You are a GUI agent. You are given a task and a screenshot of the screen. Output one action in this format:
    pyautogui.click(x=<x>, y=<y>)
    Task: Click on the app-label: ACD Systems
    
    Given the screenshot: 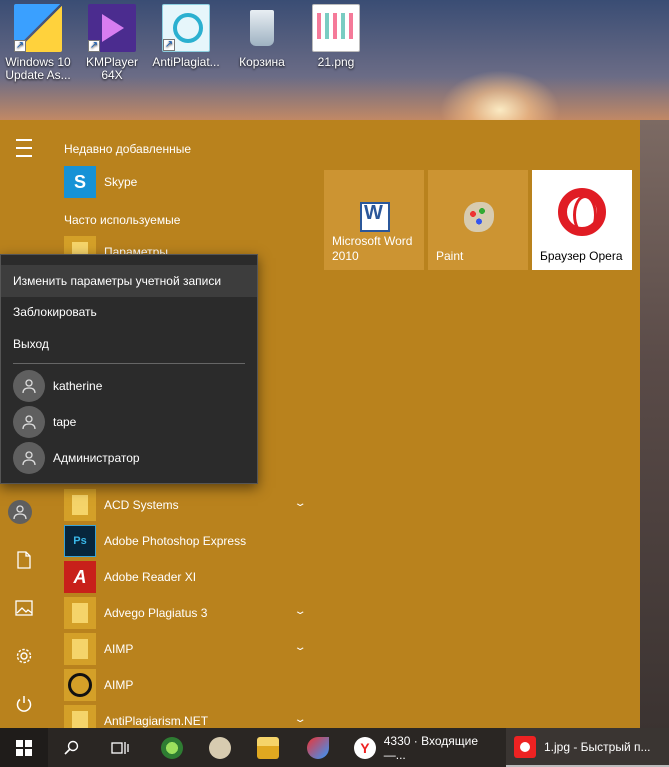 What is the action you would take?
    pyautogui.click(x=141, y=505)
    